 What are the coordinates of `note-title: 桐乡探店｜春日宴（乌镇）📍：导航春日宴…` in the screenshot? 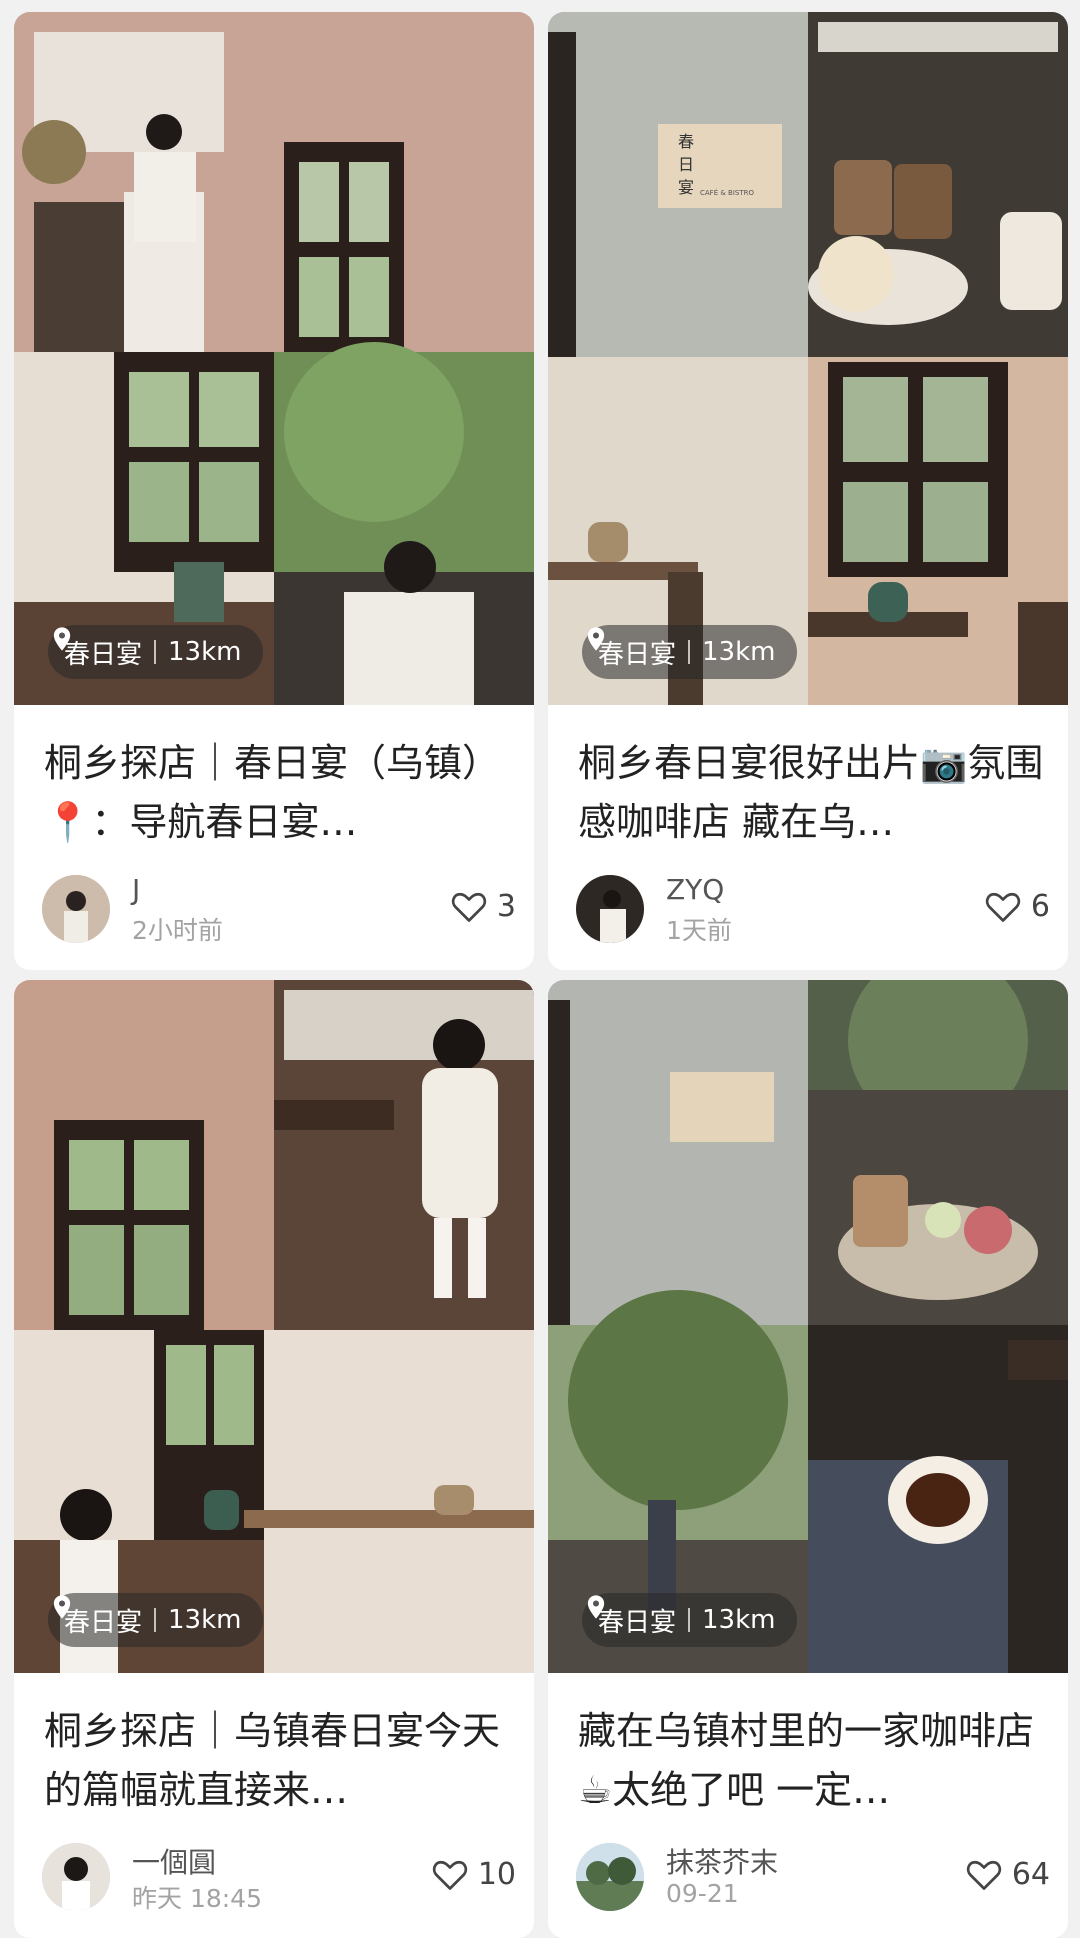 It's located at (279, 793).